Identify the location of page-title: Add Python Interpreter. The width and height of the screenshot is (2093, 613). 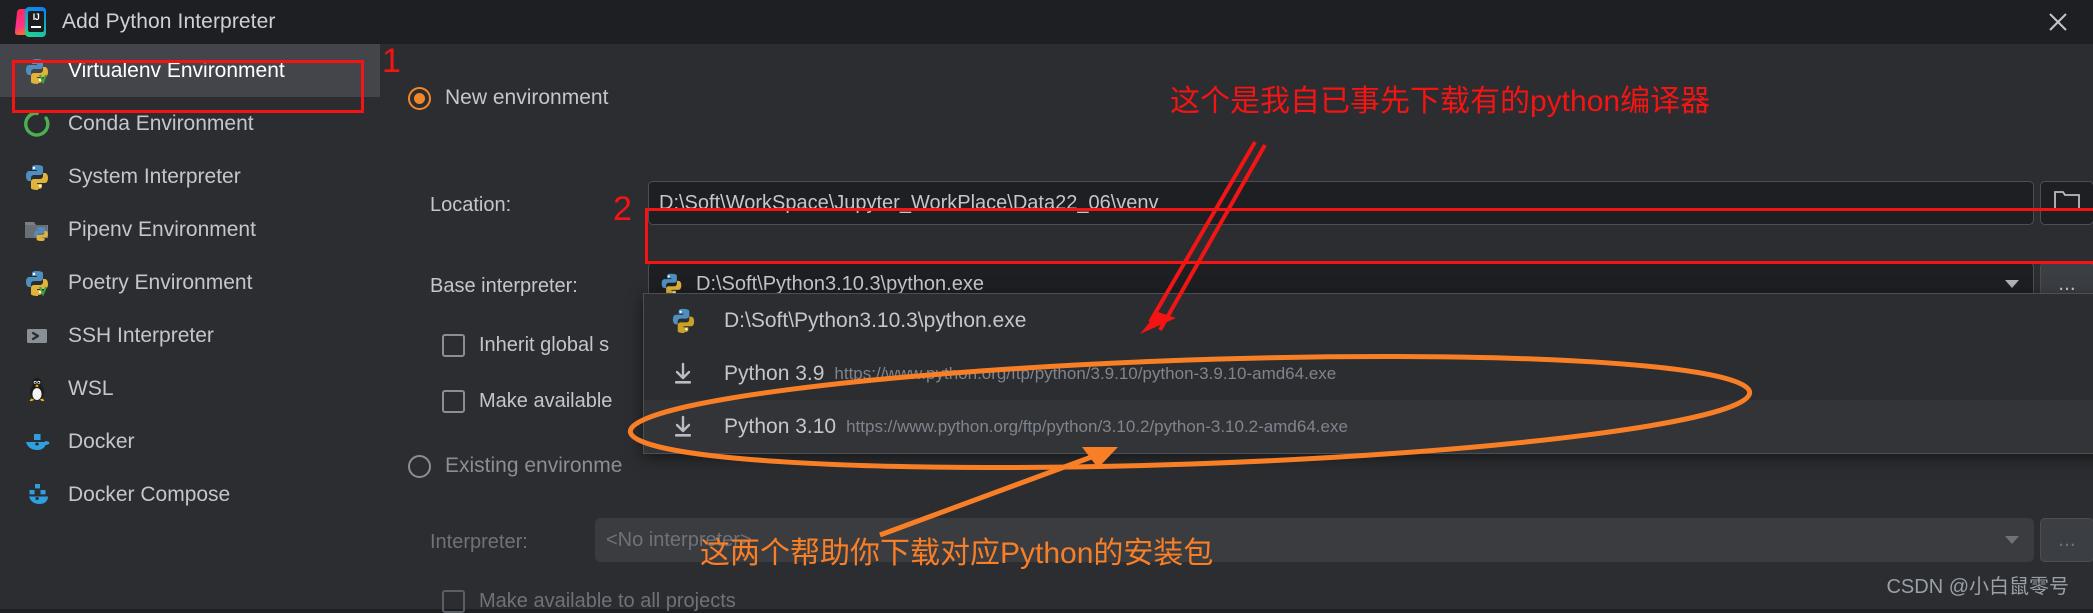
(169, 21).